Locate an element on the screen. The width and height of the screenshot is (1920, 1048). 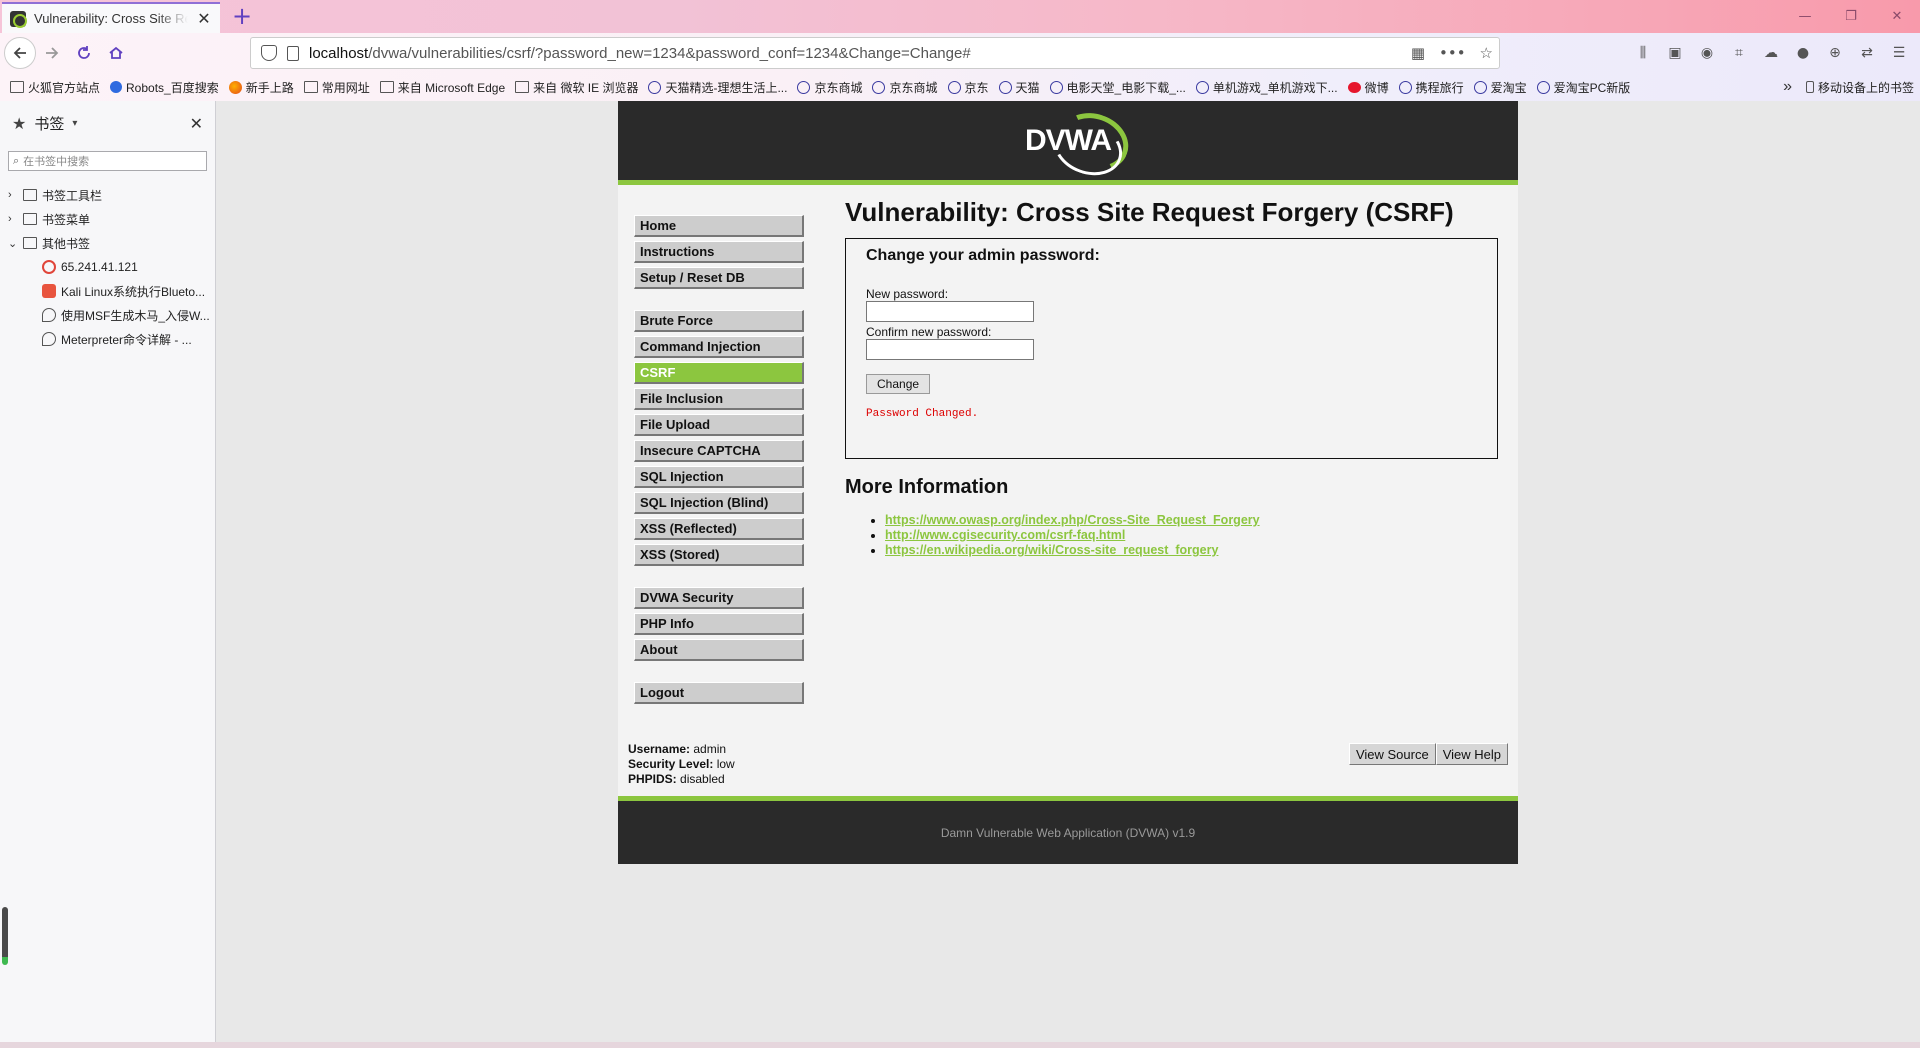
menu-file-inclusion: File Inclusion is located at coordinates (719, 399).